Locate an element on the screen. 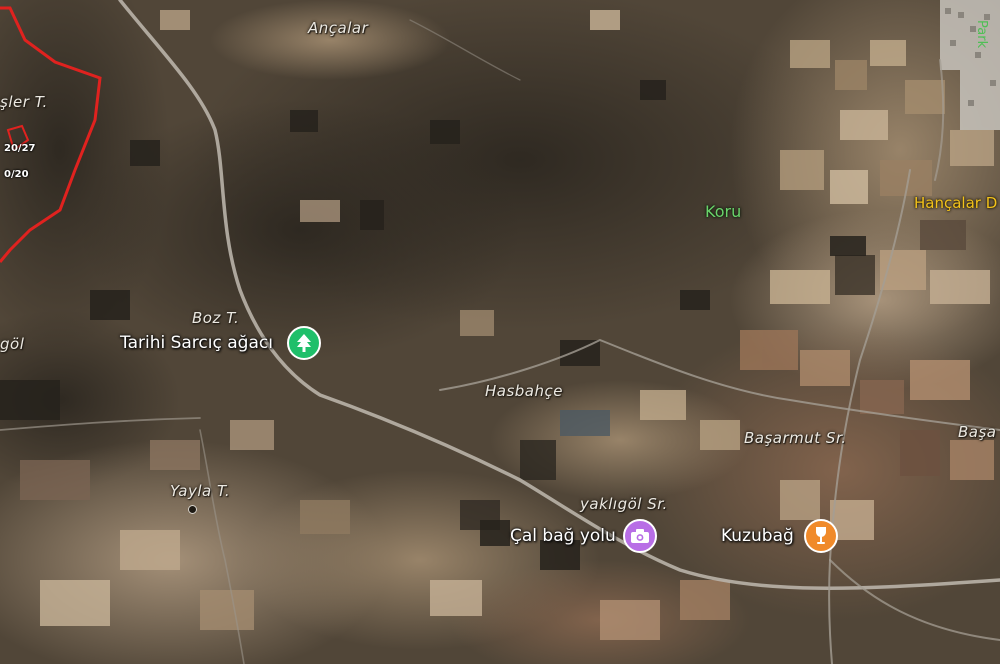  summit-marker is located at coordinates (192, 509).